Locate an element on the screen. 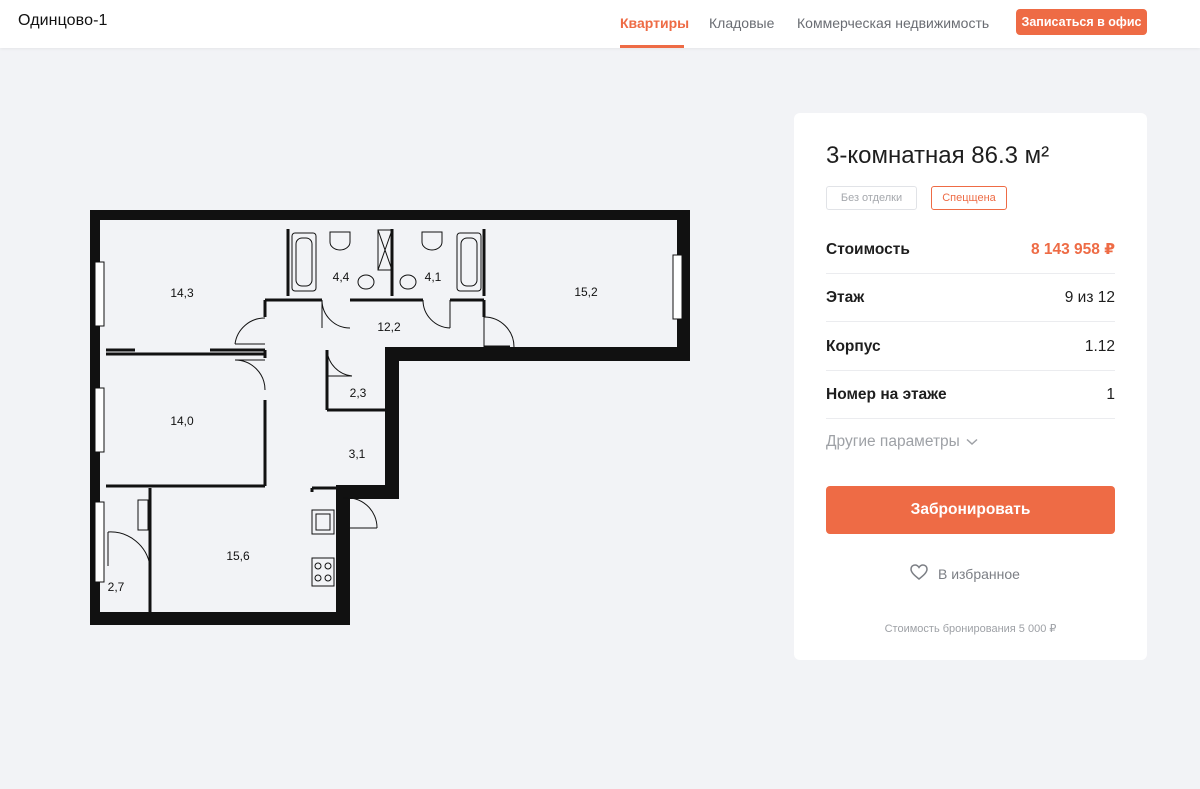 Image resolution: width=1200 pixels, height=789 pixels. room-area: 14,0 is located at coordinates (182, 421).